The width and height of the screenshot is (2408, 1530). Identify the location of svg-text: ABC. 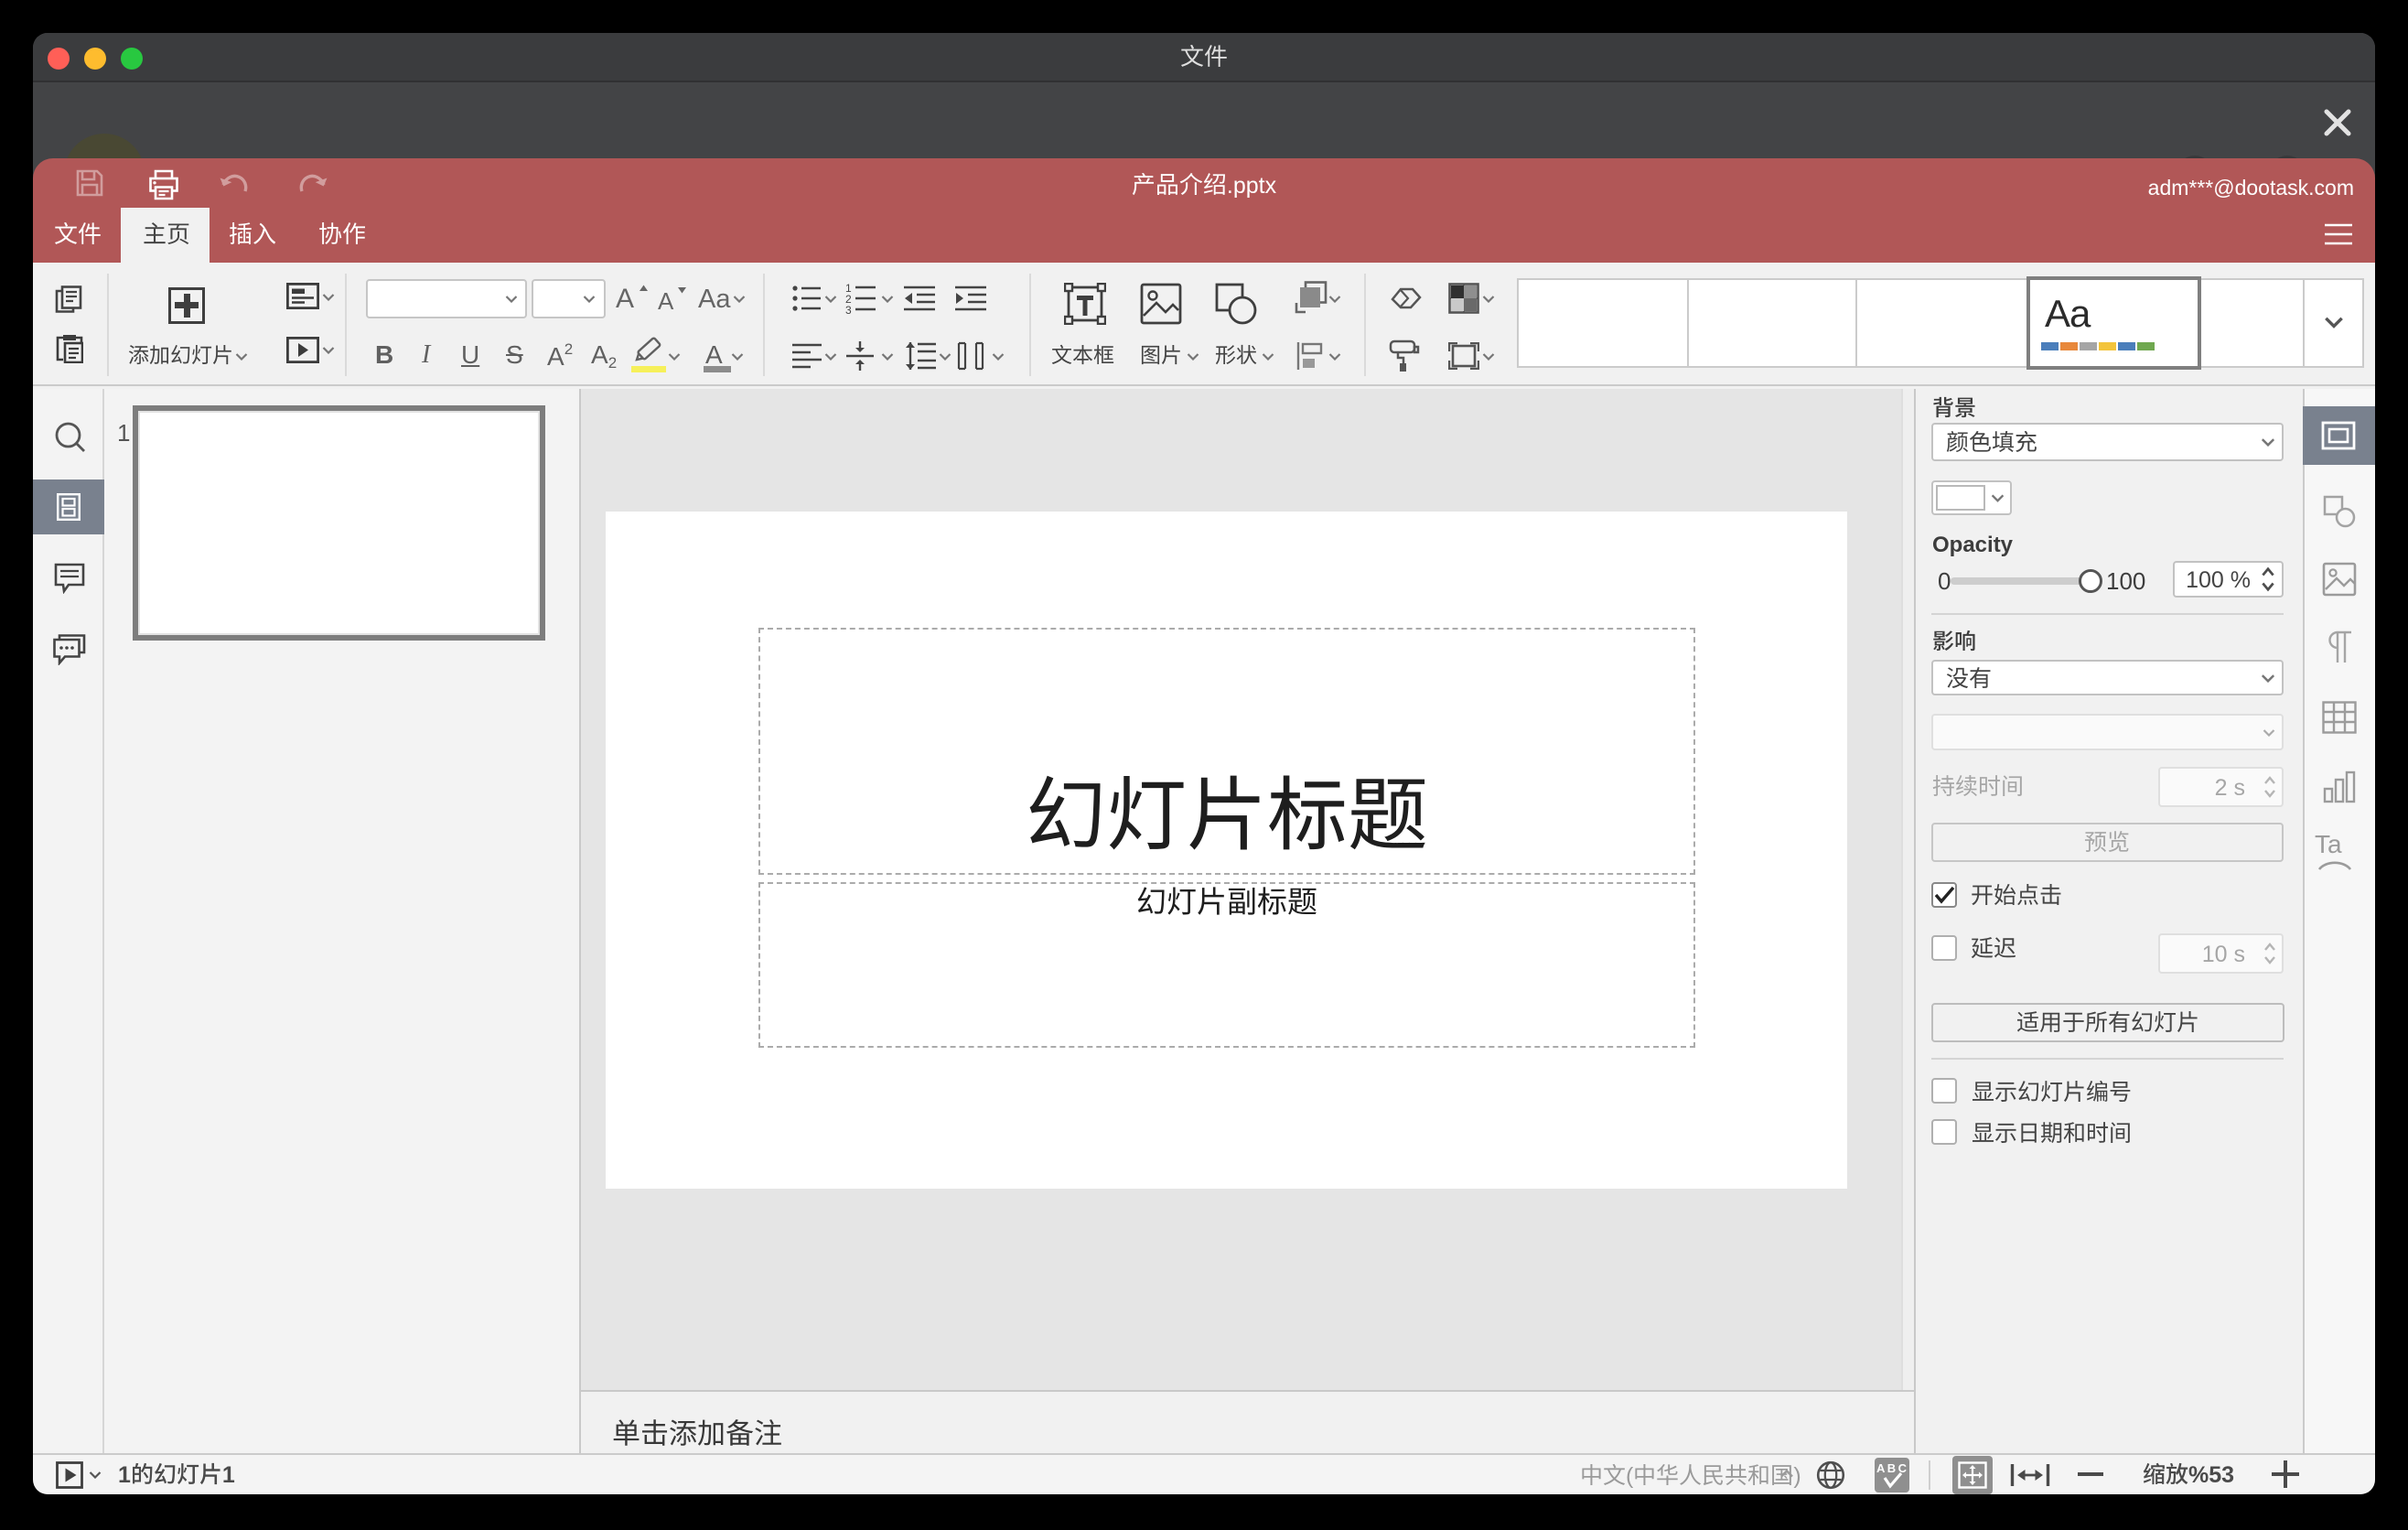
(1892, 1468).